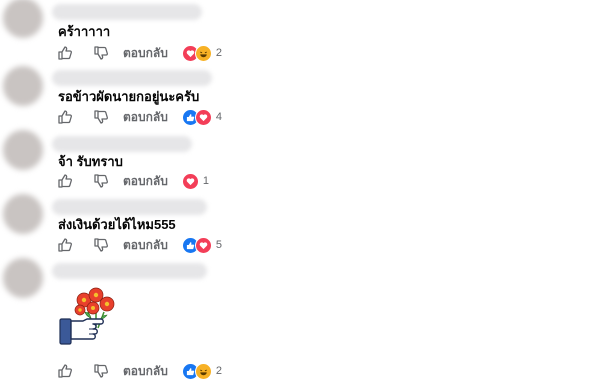 This screenshot has height=383, width=600. I want to click on comment-actions: ตอบกลับ 1, so click(132, 181).